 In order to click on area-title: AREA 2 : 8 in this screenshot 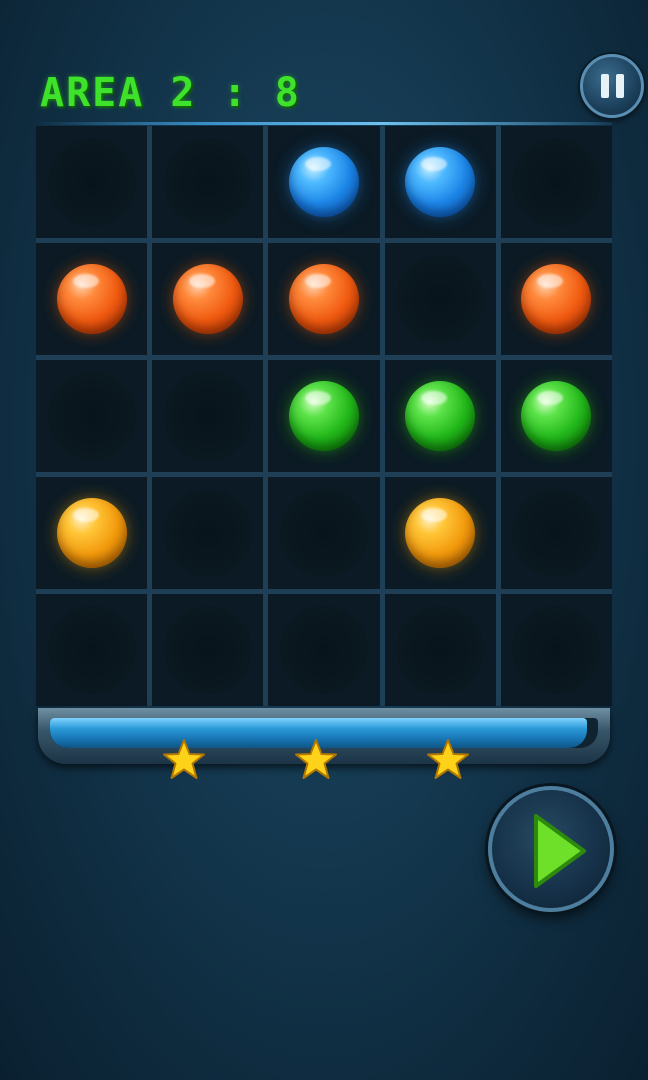, I will do `click(170, 93)`.